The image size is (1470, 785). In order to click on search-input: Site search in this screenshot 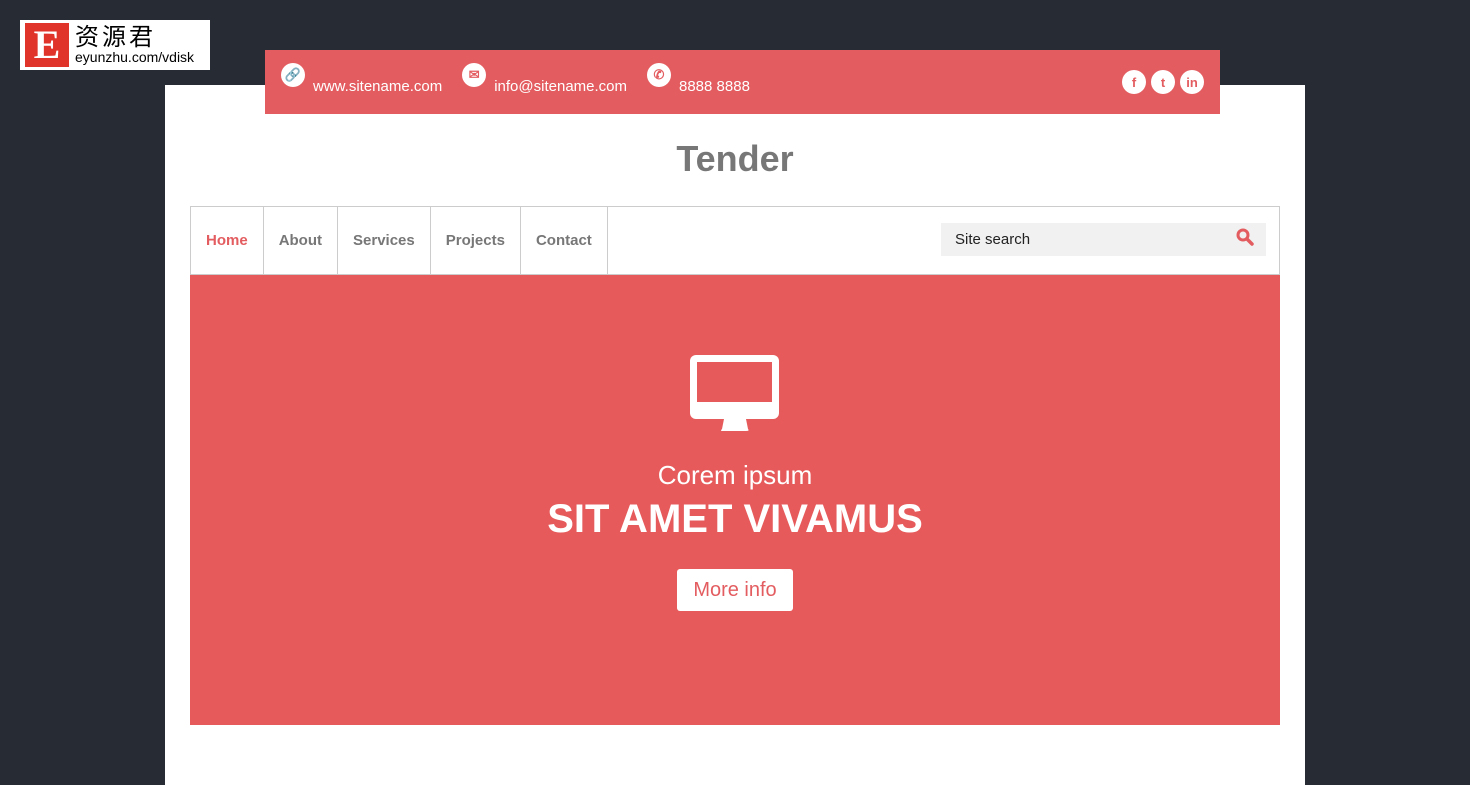, I will do `click(1103, 239)`.